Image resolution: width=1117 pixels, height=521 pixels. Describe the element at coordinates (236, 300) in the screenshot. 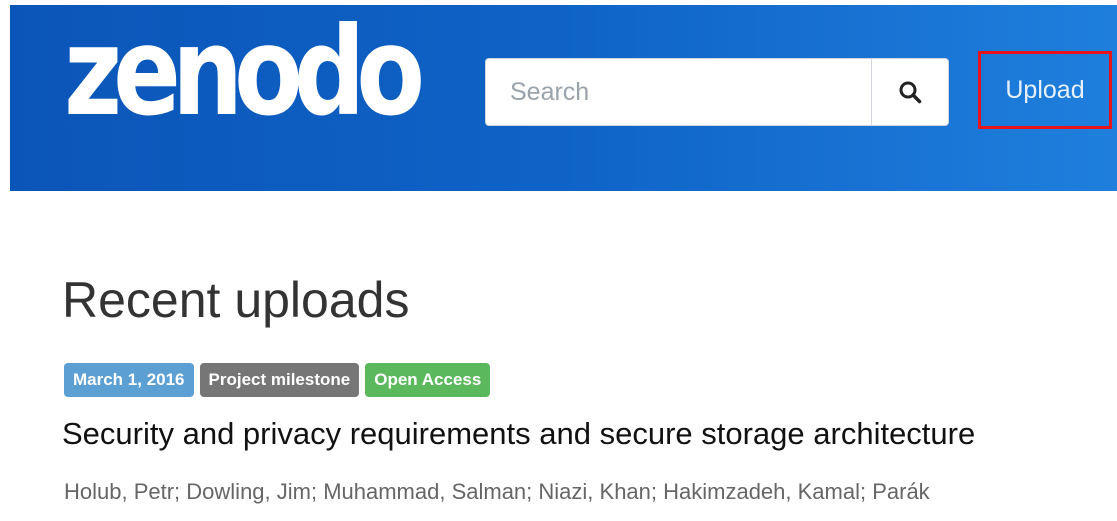

I see `page-title: Recent uploads` at that location.